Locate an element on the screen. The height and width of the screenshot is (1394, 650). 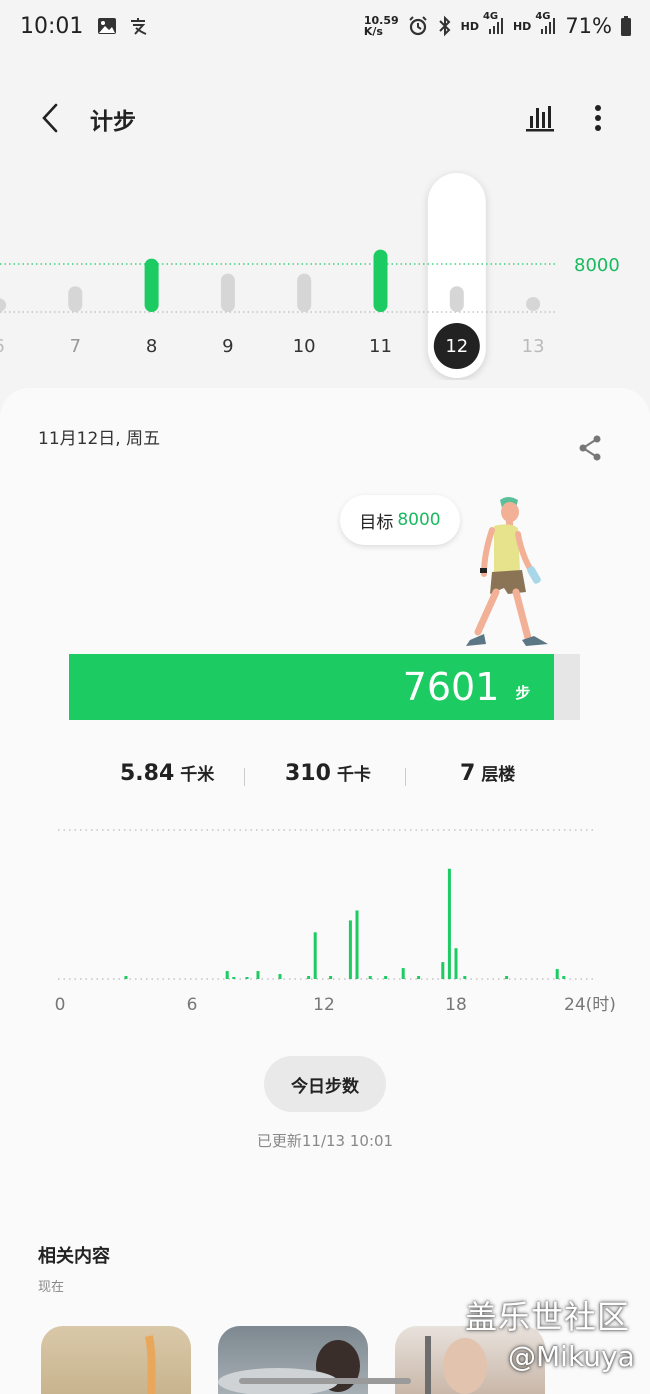
stats-row: 5.84 千米 310 千卡 7 层楼 is located at coordinates (325, 777).